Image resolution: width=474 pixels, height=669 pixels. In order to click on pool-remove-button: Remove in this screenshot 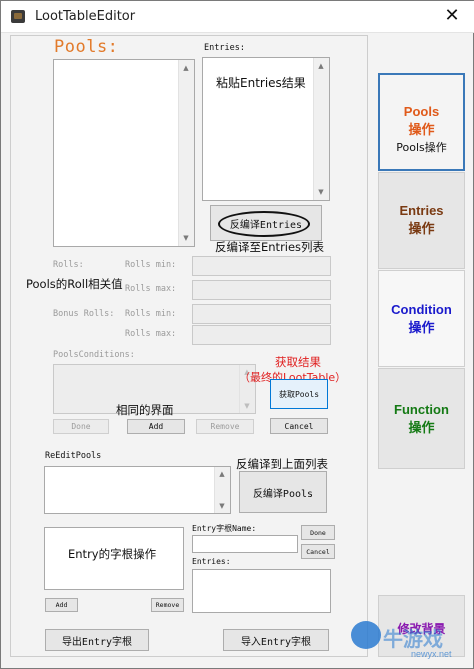, I will do `click(225, 426)`.